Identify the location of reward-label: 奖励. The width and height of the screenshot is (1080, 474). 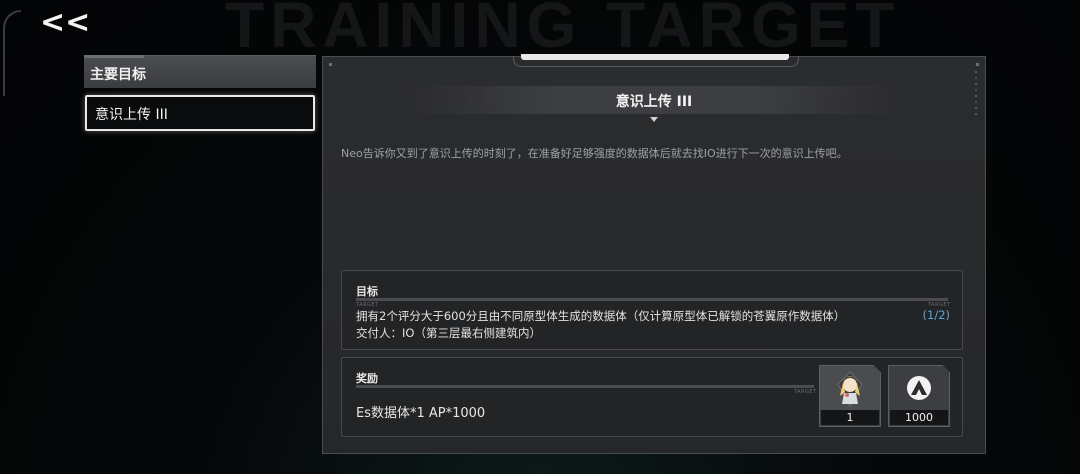
(367, 378).